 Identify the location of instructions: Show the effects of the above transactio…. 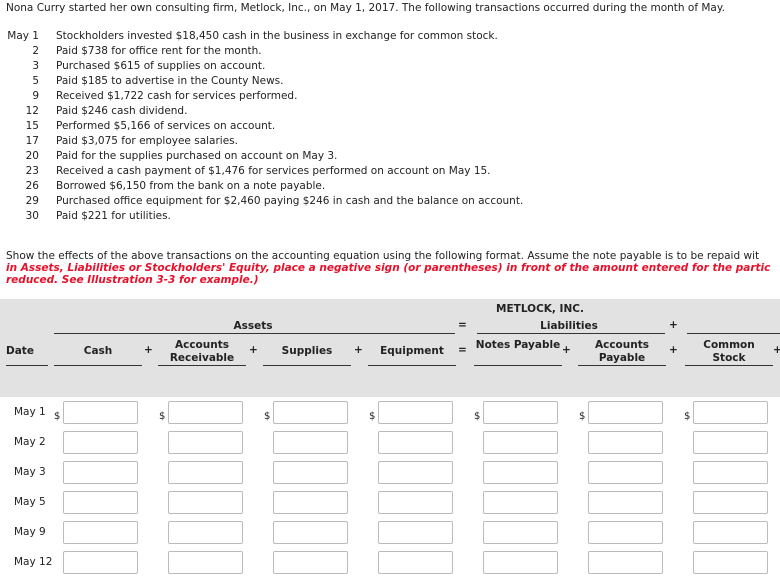
(383, 256).